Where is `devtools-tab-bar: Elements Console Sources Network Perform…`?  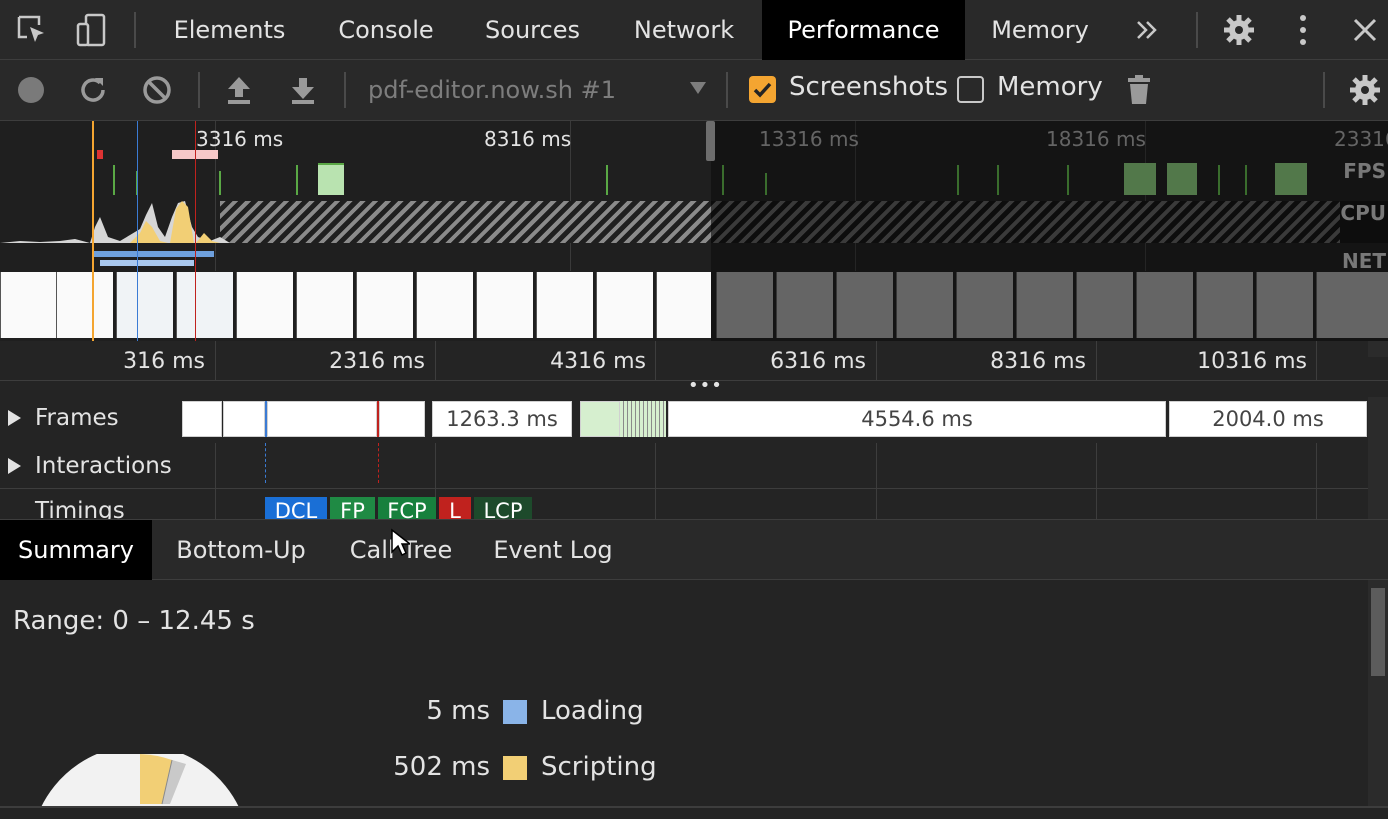 devtools-tab-bar: Elements Console Sources Network Perform… is located at coordinates (694, 30).